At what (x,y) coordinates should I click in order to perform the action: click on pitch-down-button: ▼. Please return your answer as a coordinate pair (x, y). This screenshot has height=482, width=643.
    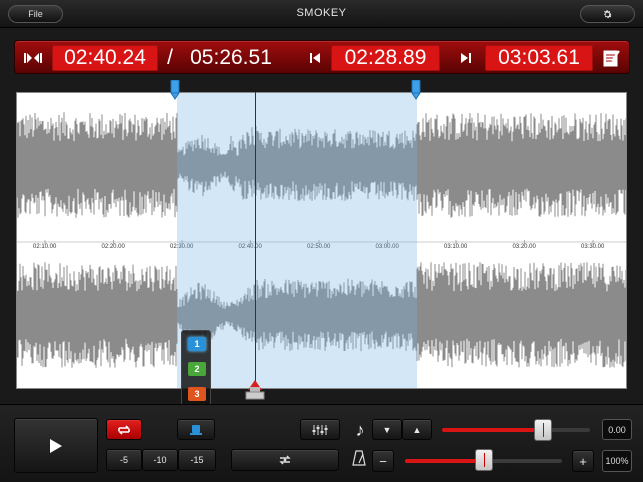
    Looking at the image, I should click on (387, 429).